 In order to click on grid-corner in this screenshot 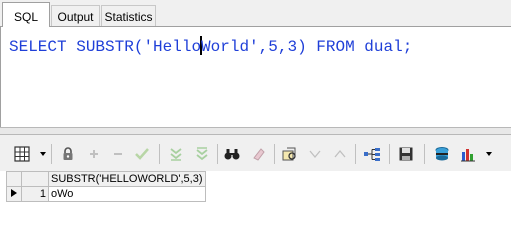, I will do `click(14, 179)`.